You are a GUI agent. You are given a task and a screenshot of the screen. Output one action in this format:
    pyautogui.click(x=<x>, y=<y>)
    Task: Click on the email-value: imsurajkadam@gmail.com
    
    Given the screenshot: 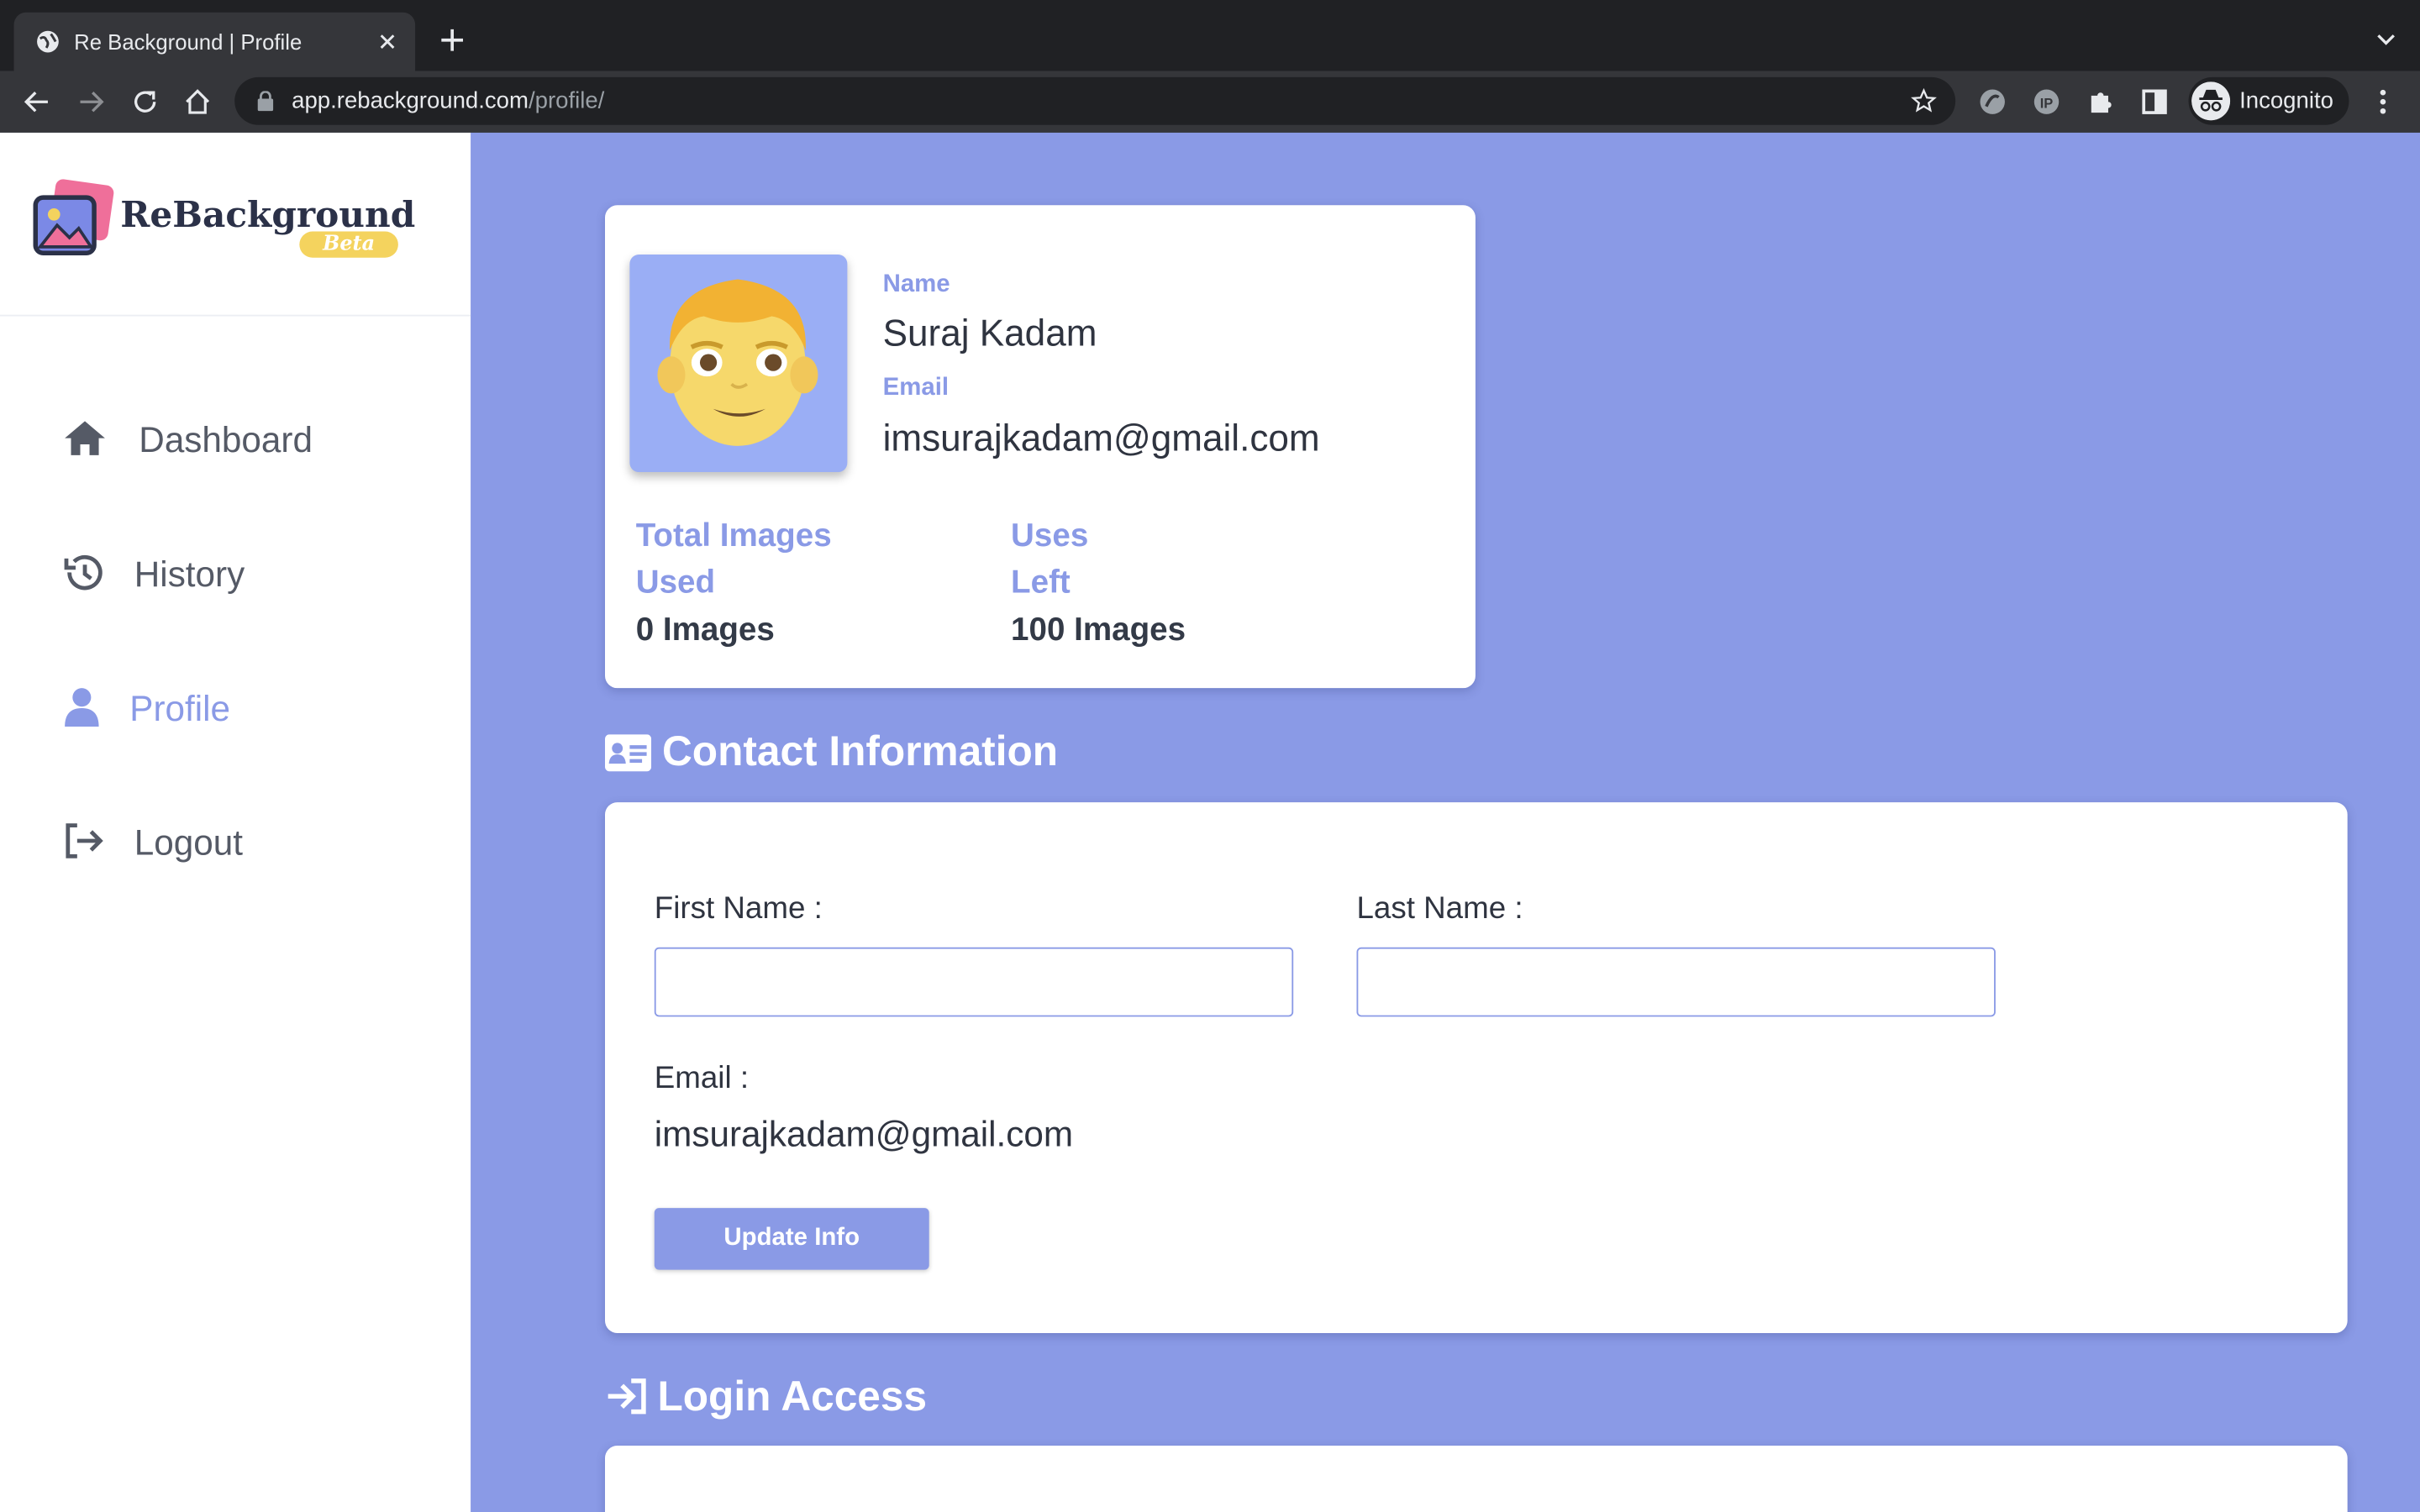 What is the action you would take?
    pyautogui.click(x=864, y=1134)
    